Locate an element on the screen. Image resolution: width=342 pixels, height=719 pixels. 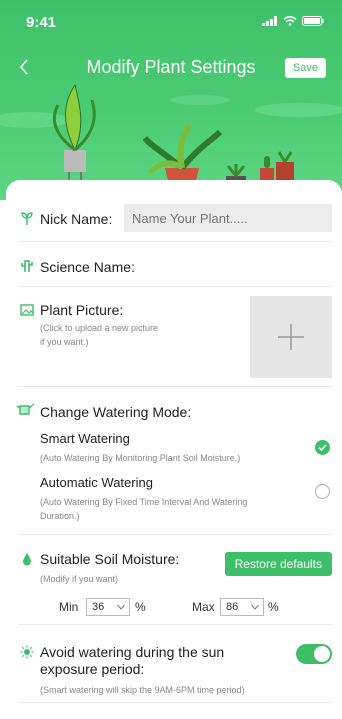
restore-defaults-button: Restore defaults is located at coordinates (278, 564).